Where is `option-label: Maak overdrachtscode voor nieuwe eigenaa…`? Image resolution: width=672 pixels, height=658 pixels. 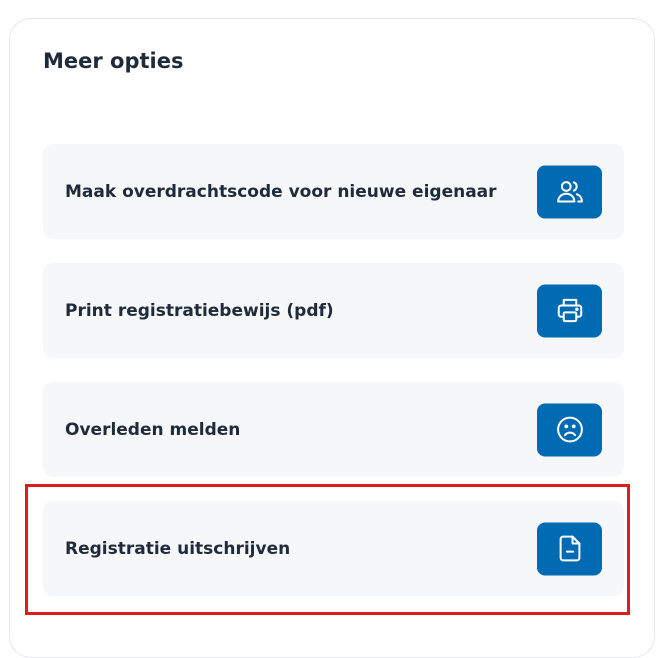 option-label: Maak overdrachtscode voor nieuwe eigenaa… is located at coordinates (281, 191).